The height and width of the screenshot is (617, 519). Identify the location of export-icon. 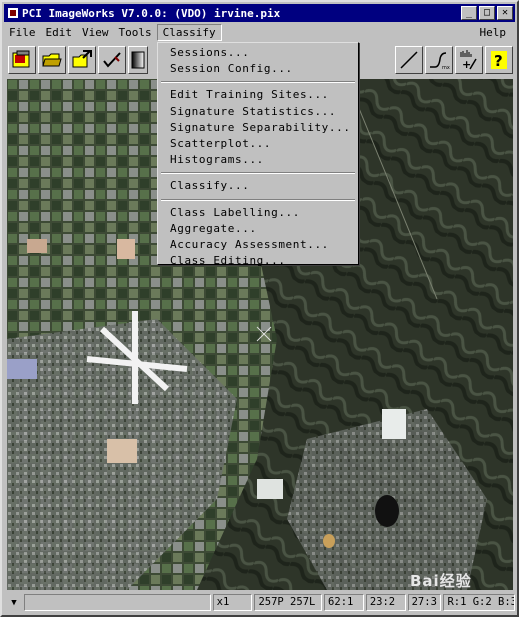
(82, 59).